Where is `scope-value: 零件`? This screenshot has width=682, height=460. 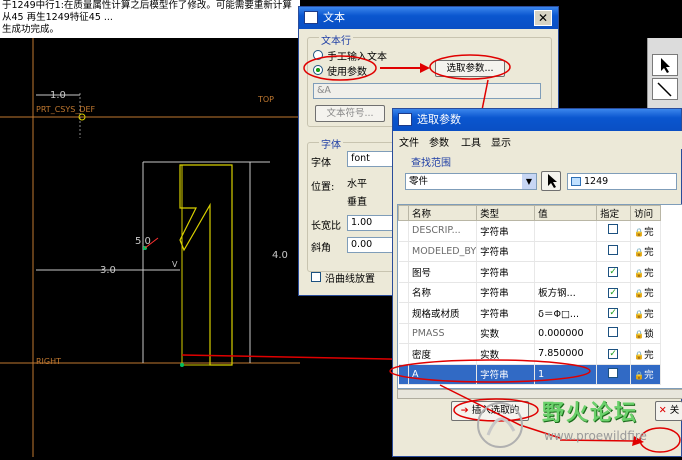 scope-value: 零件 is located at coordinates (419, 181).